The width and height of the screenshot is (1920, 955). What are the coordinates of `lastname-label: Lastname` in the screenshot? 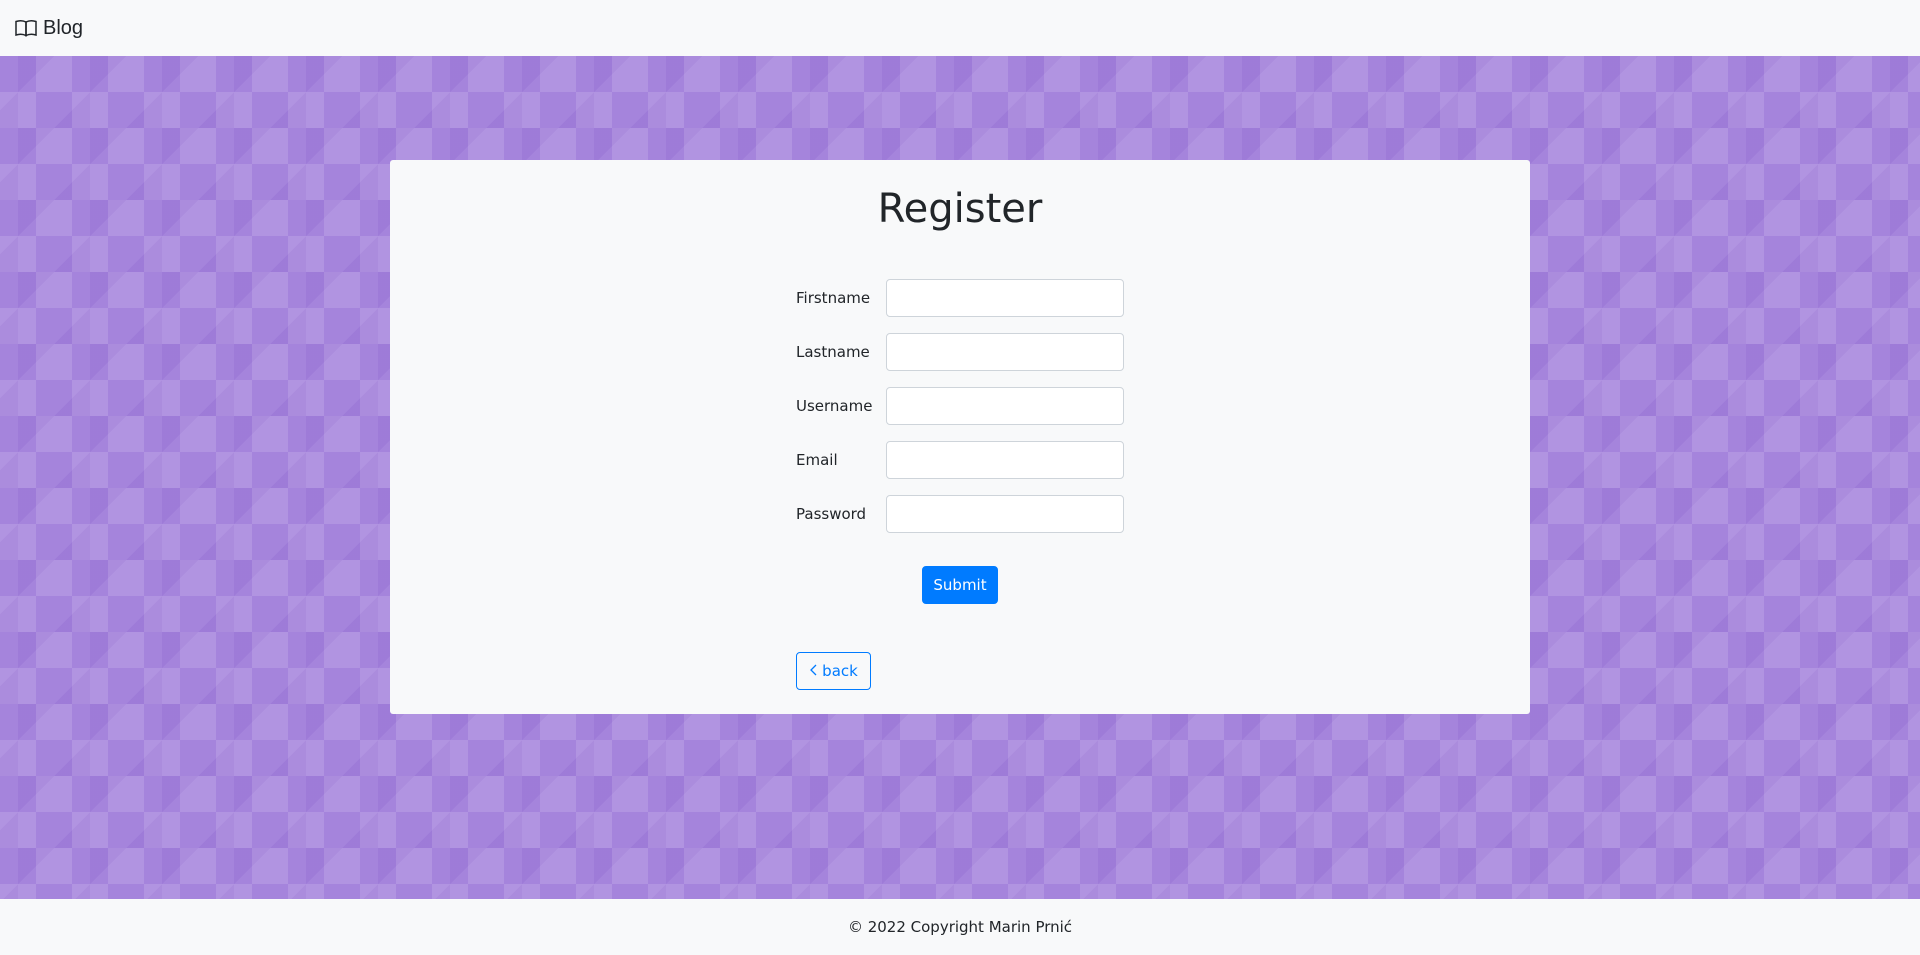 It's located at (833, 352).